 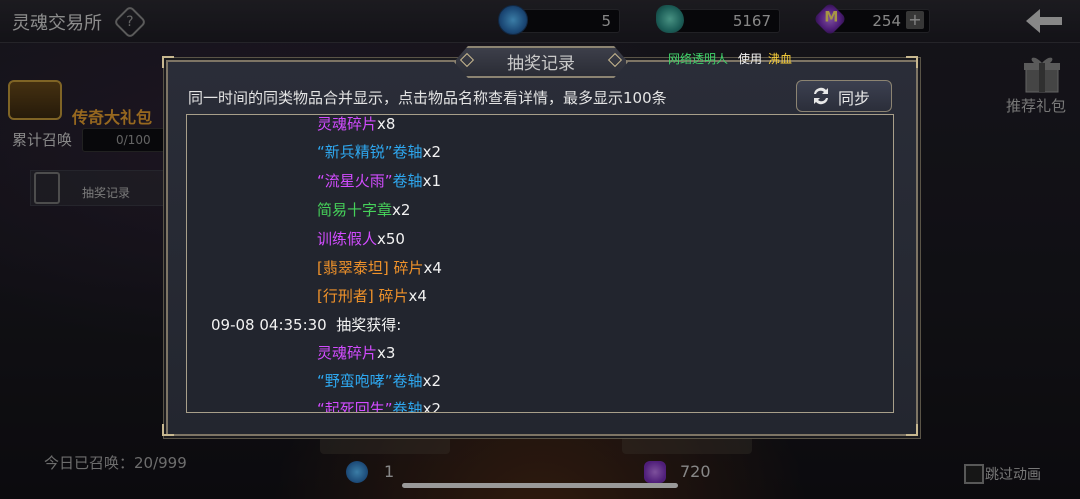 What do you see at coordinates (356, 124) in the screenshot?
I see `log-item: 灵魂碎片x8` at bounding box center [356, 124].